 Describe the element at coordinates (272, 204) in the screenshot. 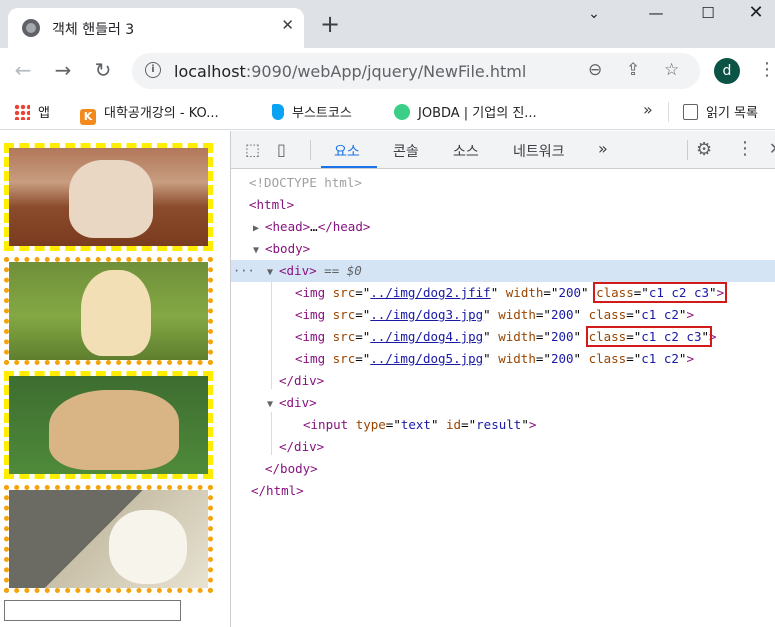

I see `html-tag: <html>` at that location.